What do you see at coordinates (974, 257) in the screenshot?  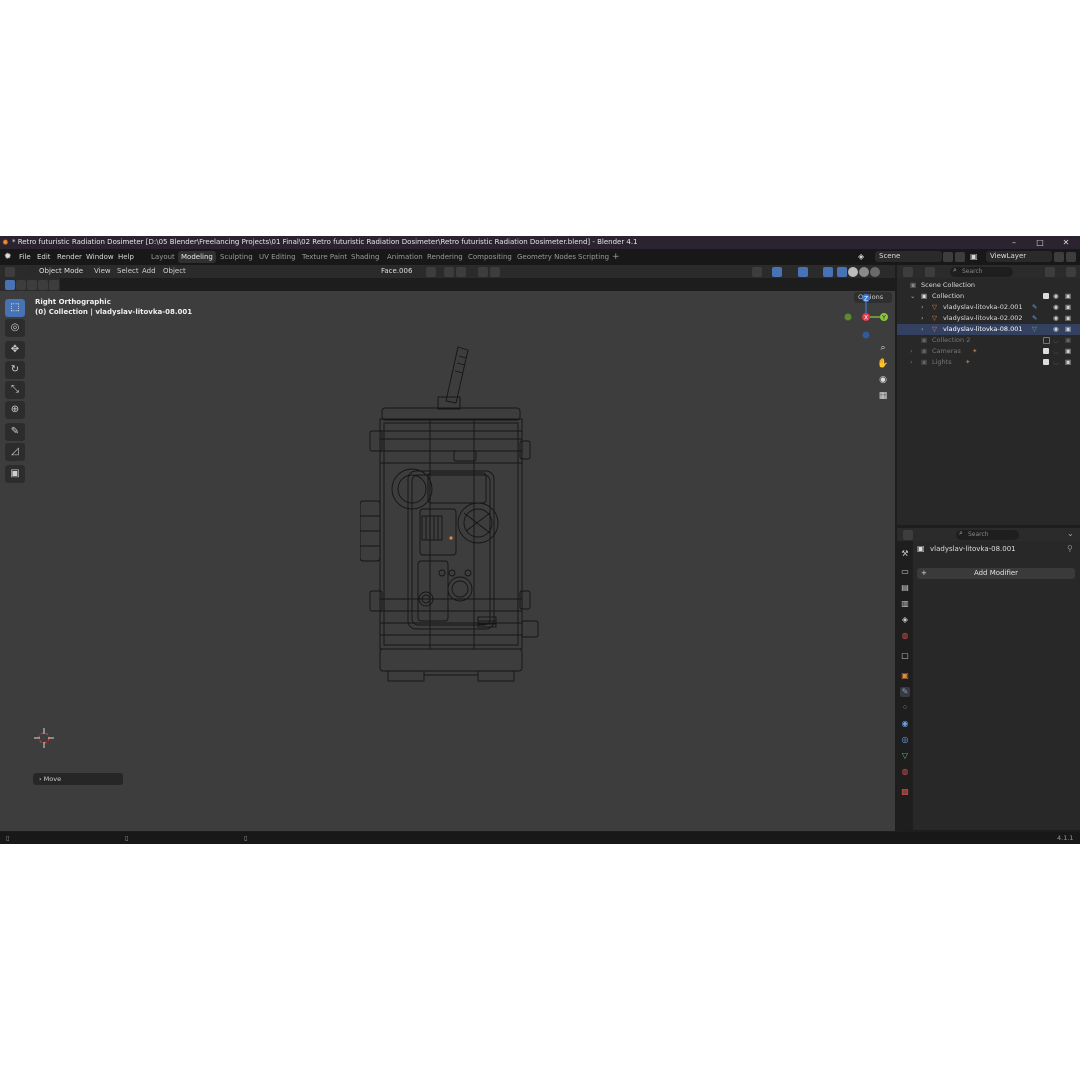 I see `view-layer-icon: ▣` at bounding box center [974, 257].